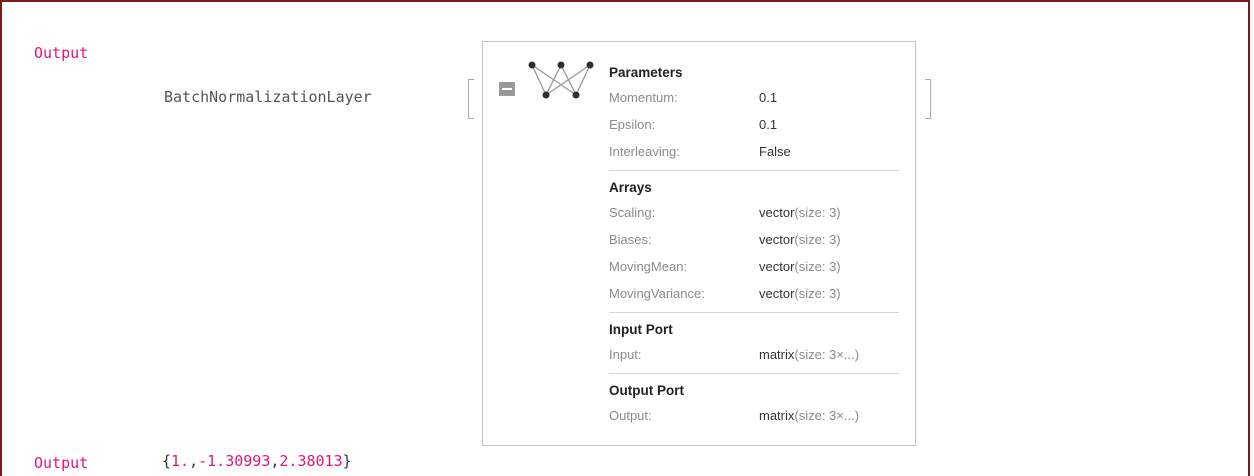 The height and width of the screenshot is (476, 1254). I want to click on comma: ,, so click(194, 461).